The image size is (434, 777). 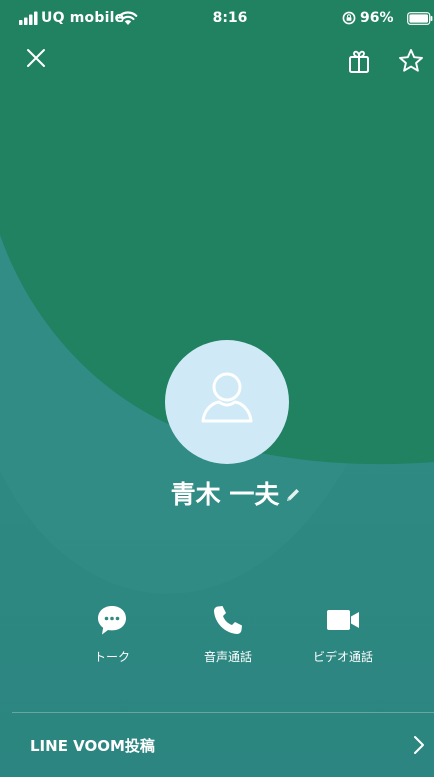 What do you see at coordinates (342, 657) in the screenshot?
I see `video-call-label: ビデオ通話` at bounding box center [342, 657].